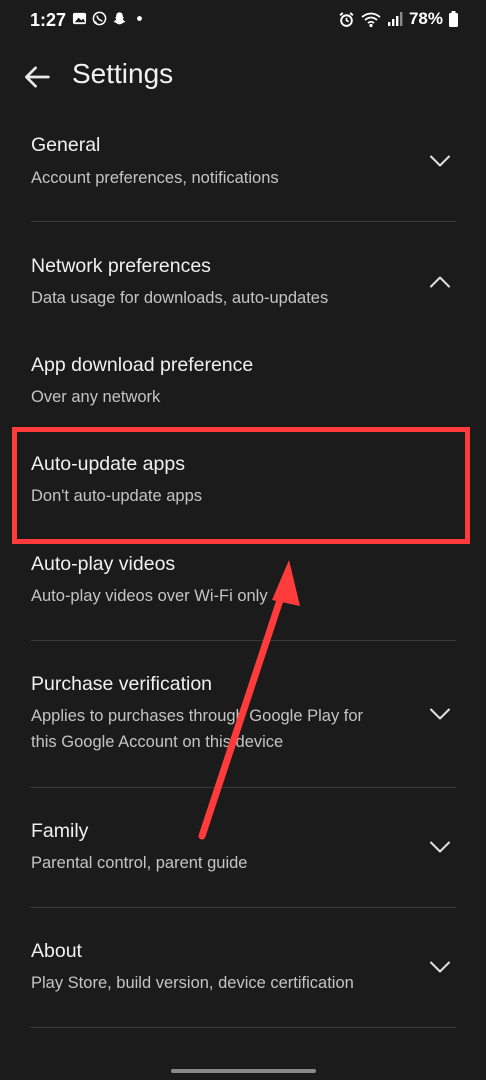 Image resolution: width=486 pixels, height=1080 pixels. What do you see at coordinates (243, 385) in the screenshot?
I see `setting-app-download-preference: App download preference Over any network` at bounding box center [243, 385].